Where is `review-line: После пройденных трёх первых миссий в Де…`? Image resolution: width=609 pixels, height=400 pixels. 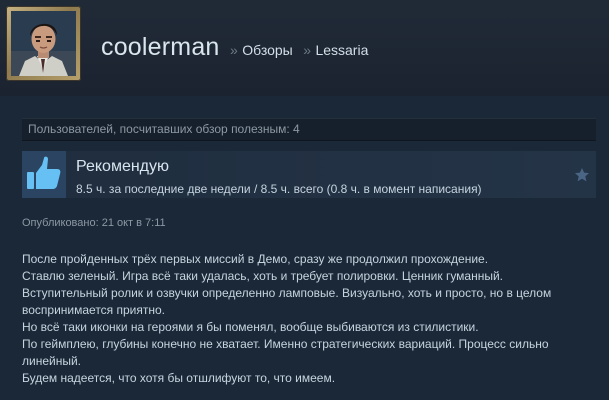
review-line: После пройденных трёх первых миссий в Де… is located at coordinates (255, 259).